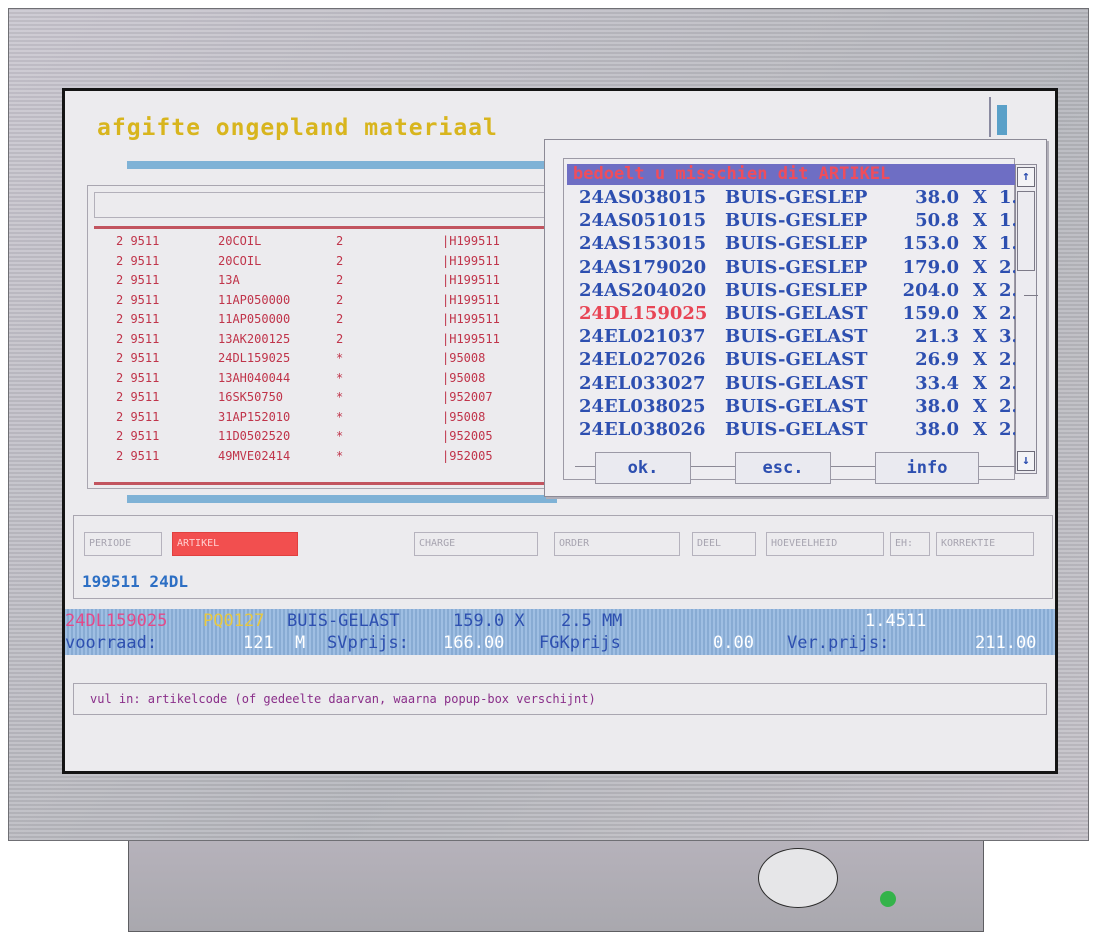  I want to click on list-item: 2 9511 11D0502520 * |952005, so click(332, 437).